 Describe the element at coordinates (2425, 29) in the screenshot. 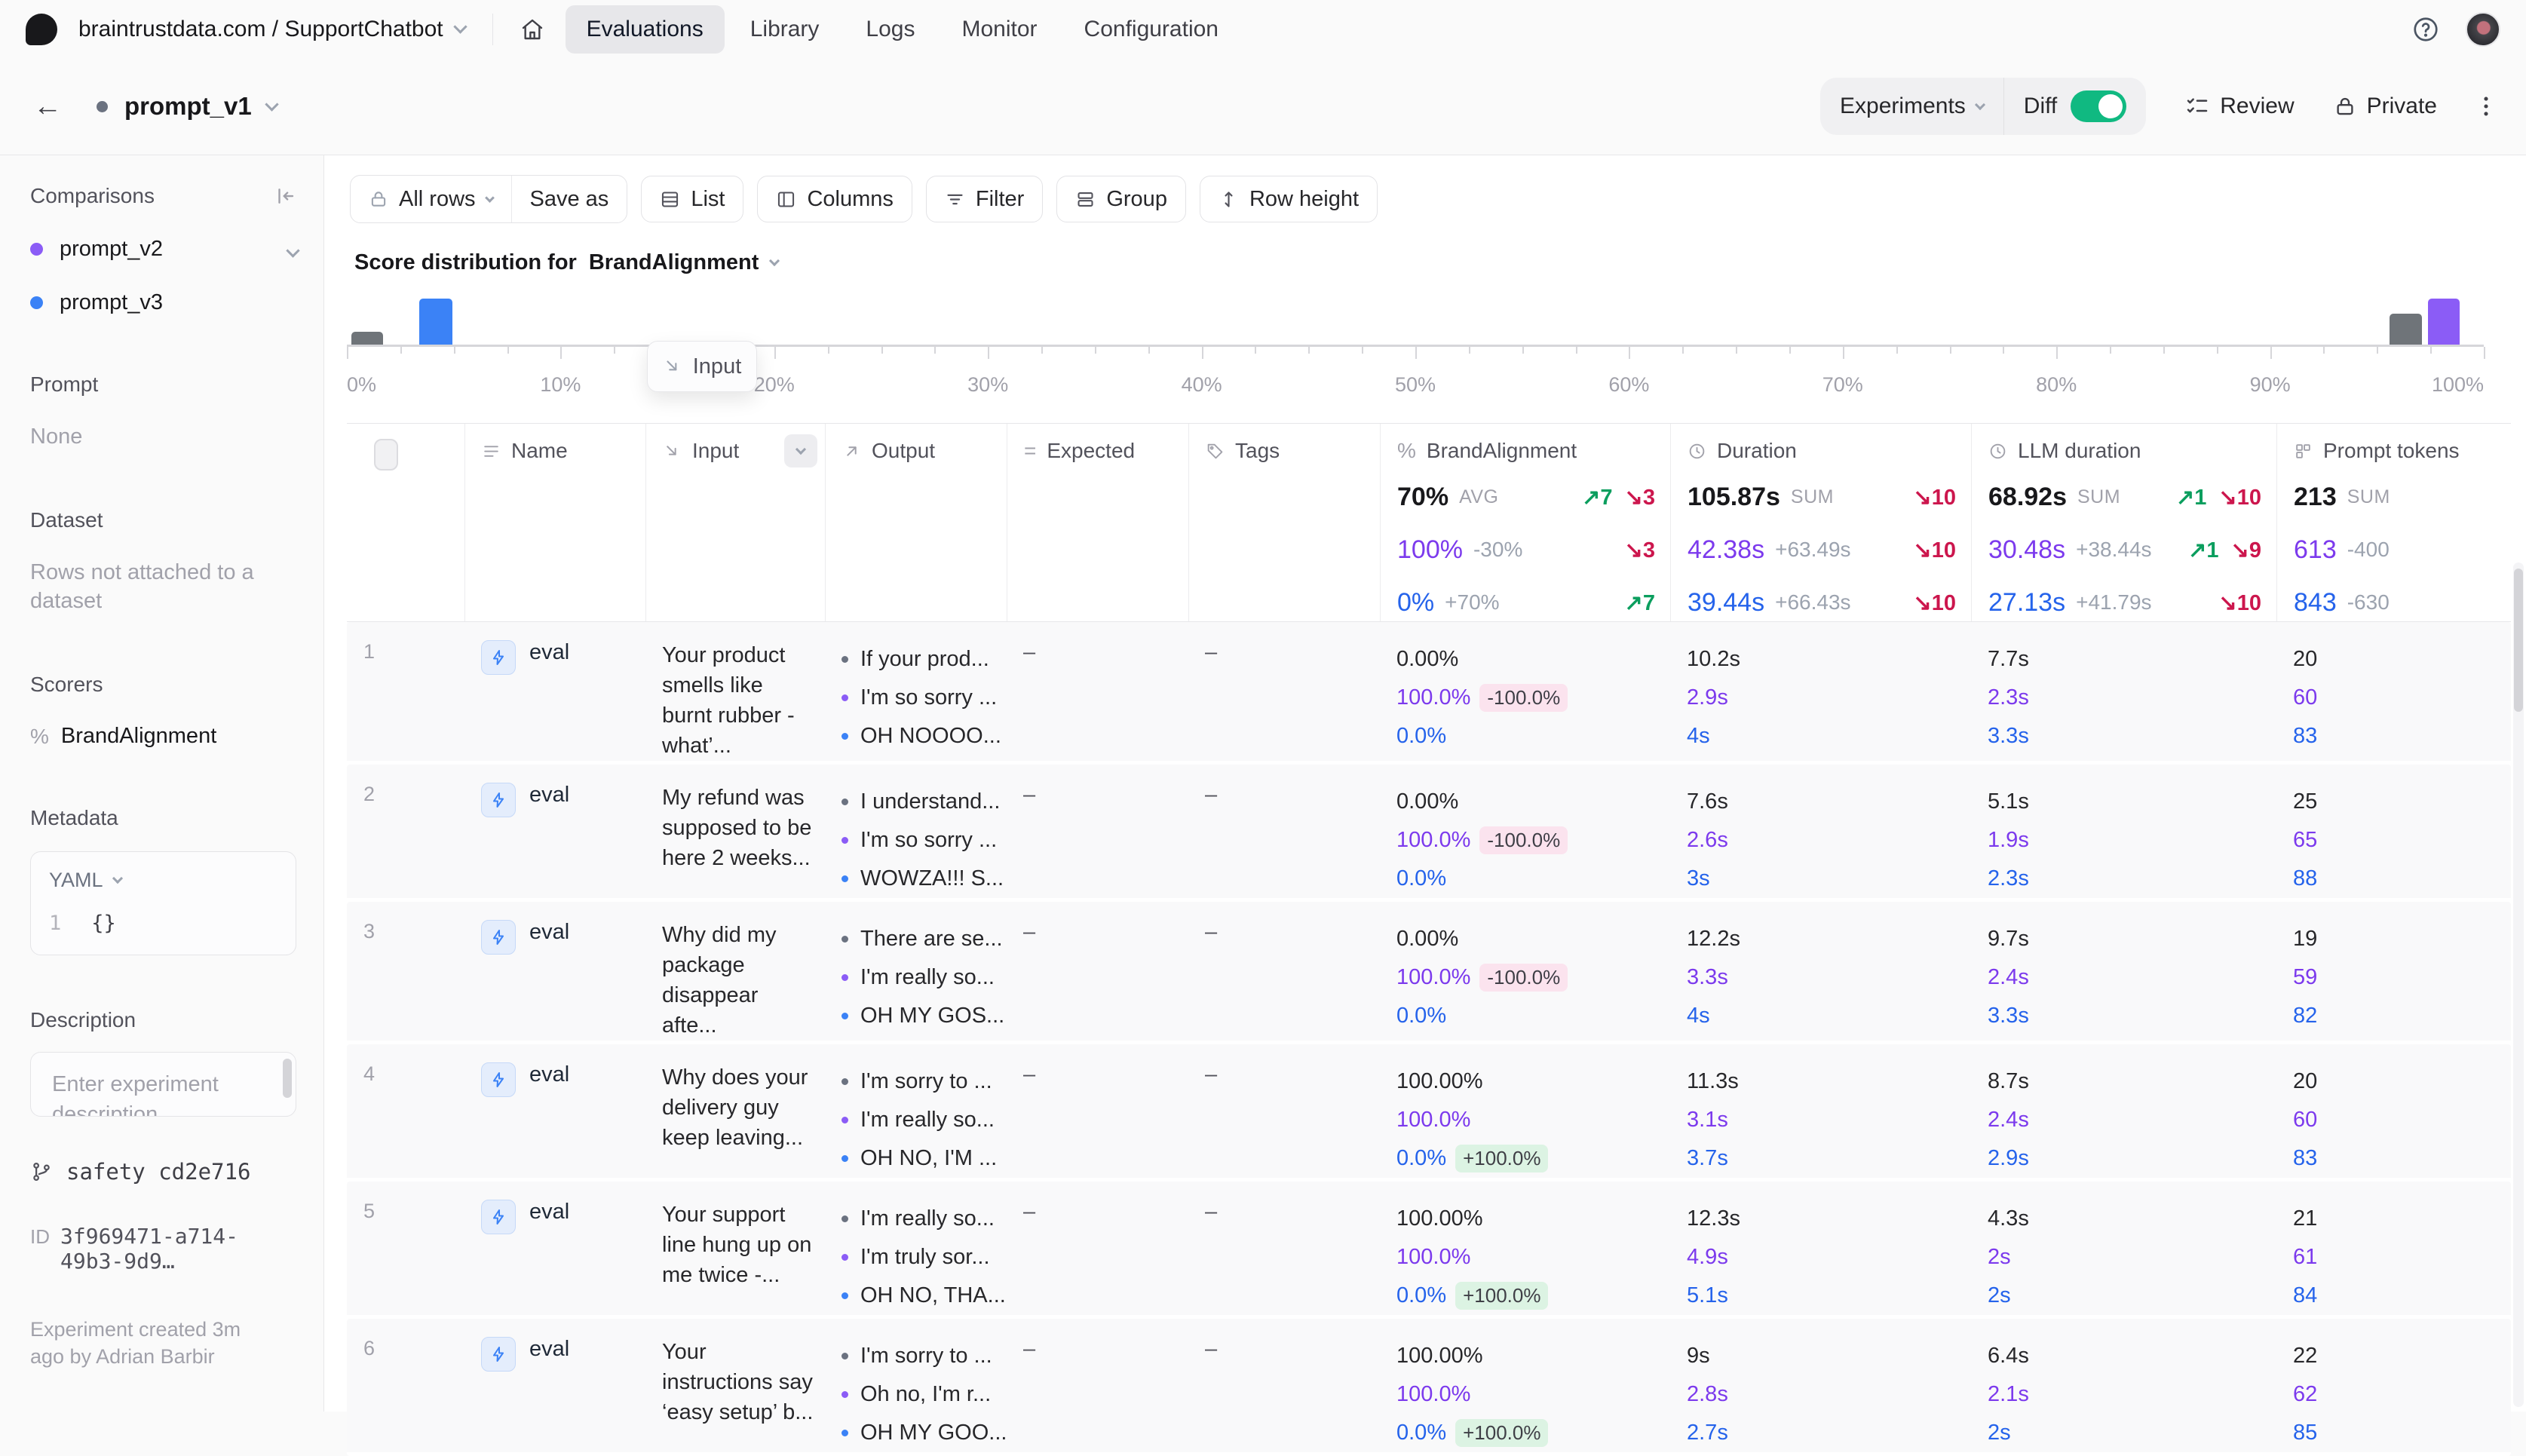

I see `help-button` at that location.